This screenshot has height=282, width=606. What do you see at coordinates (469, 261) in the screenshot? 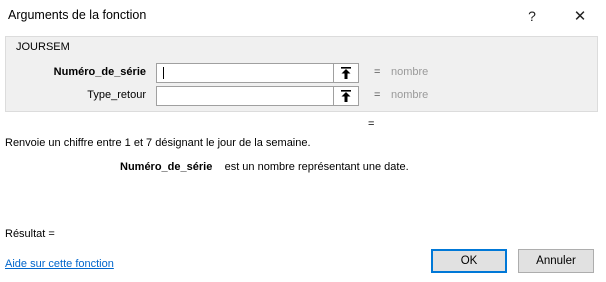
I see `ok-button: OK` at bounding box center [469, 261].